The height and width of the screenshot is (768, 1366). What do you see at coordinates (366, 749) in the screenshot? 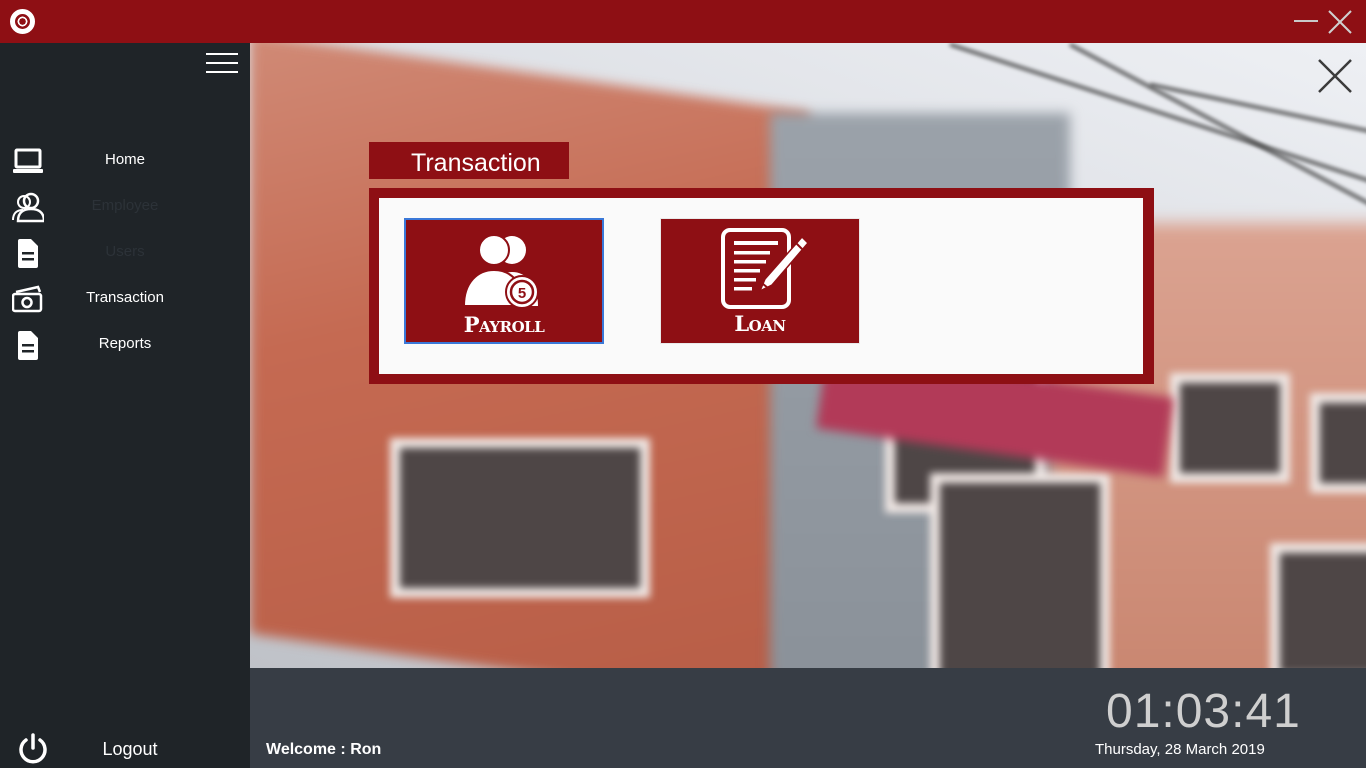
I see `user-name: Ron` at bounding box center [366, 749].